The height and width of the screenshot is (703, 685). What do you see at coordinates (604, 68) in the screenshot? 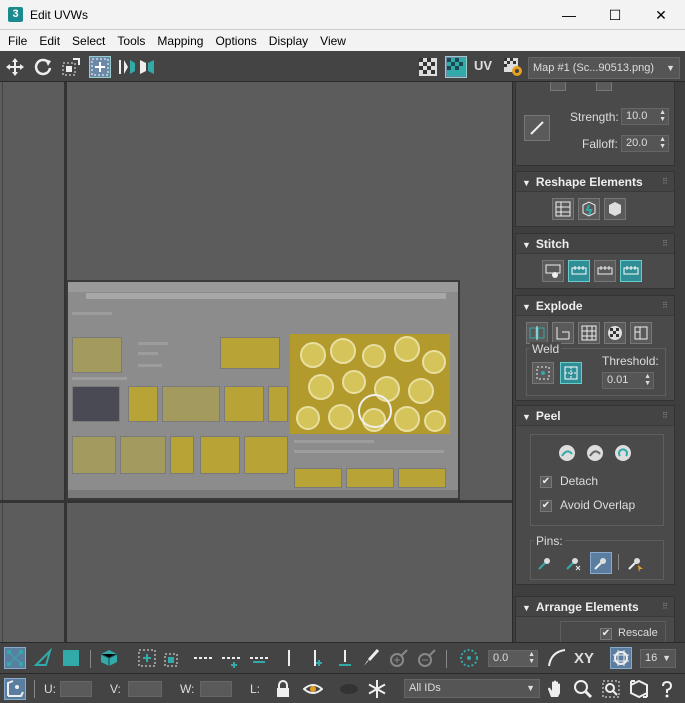
I see `map-select: Map #1 (Sc...90513.png) ▼` at bounding box center [604, 68].